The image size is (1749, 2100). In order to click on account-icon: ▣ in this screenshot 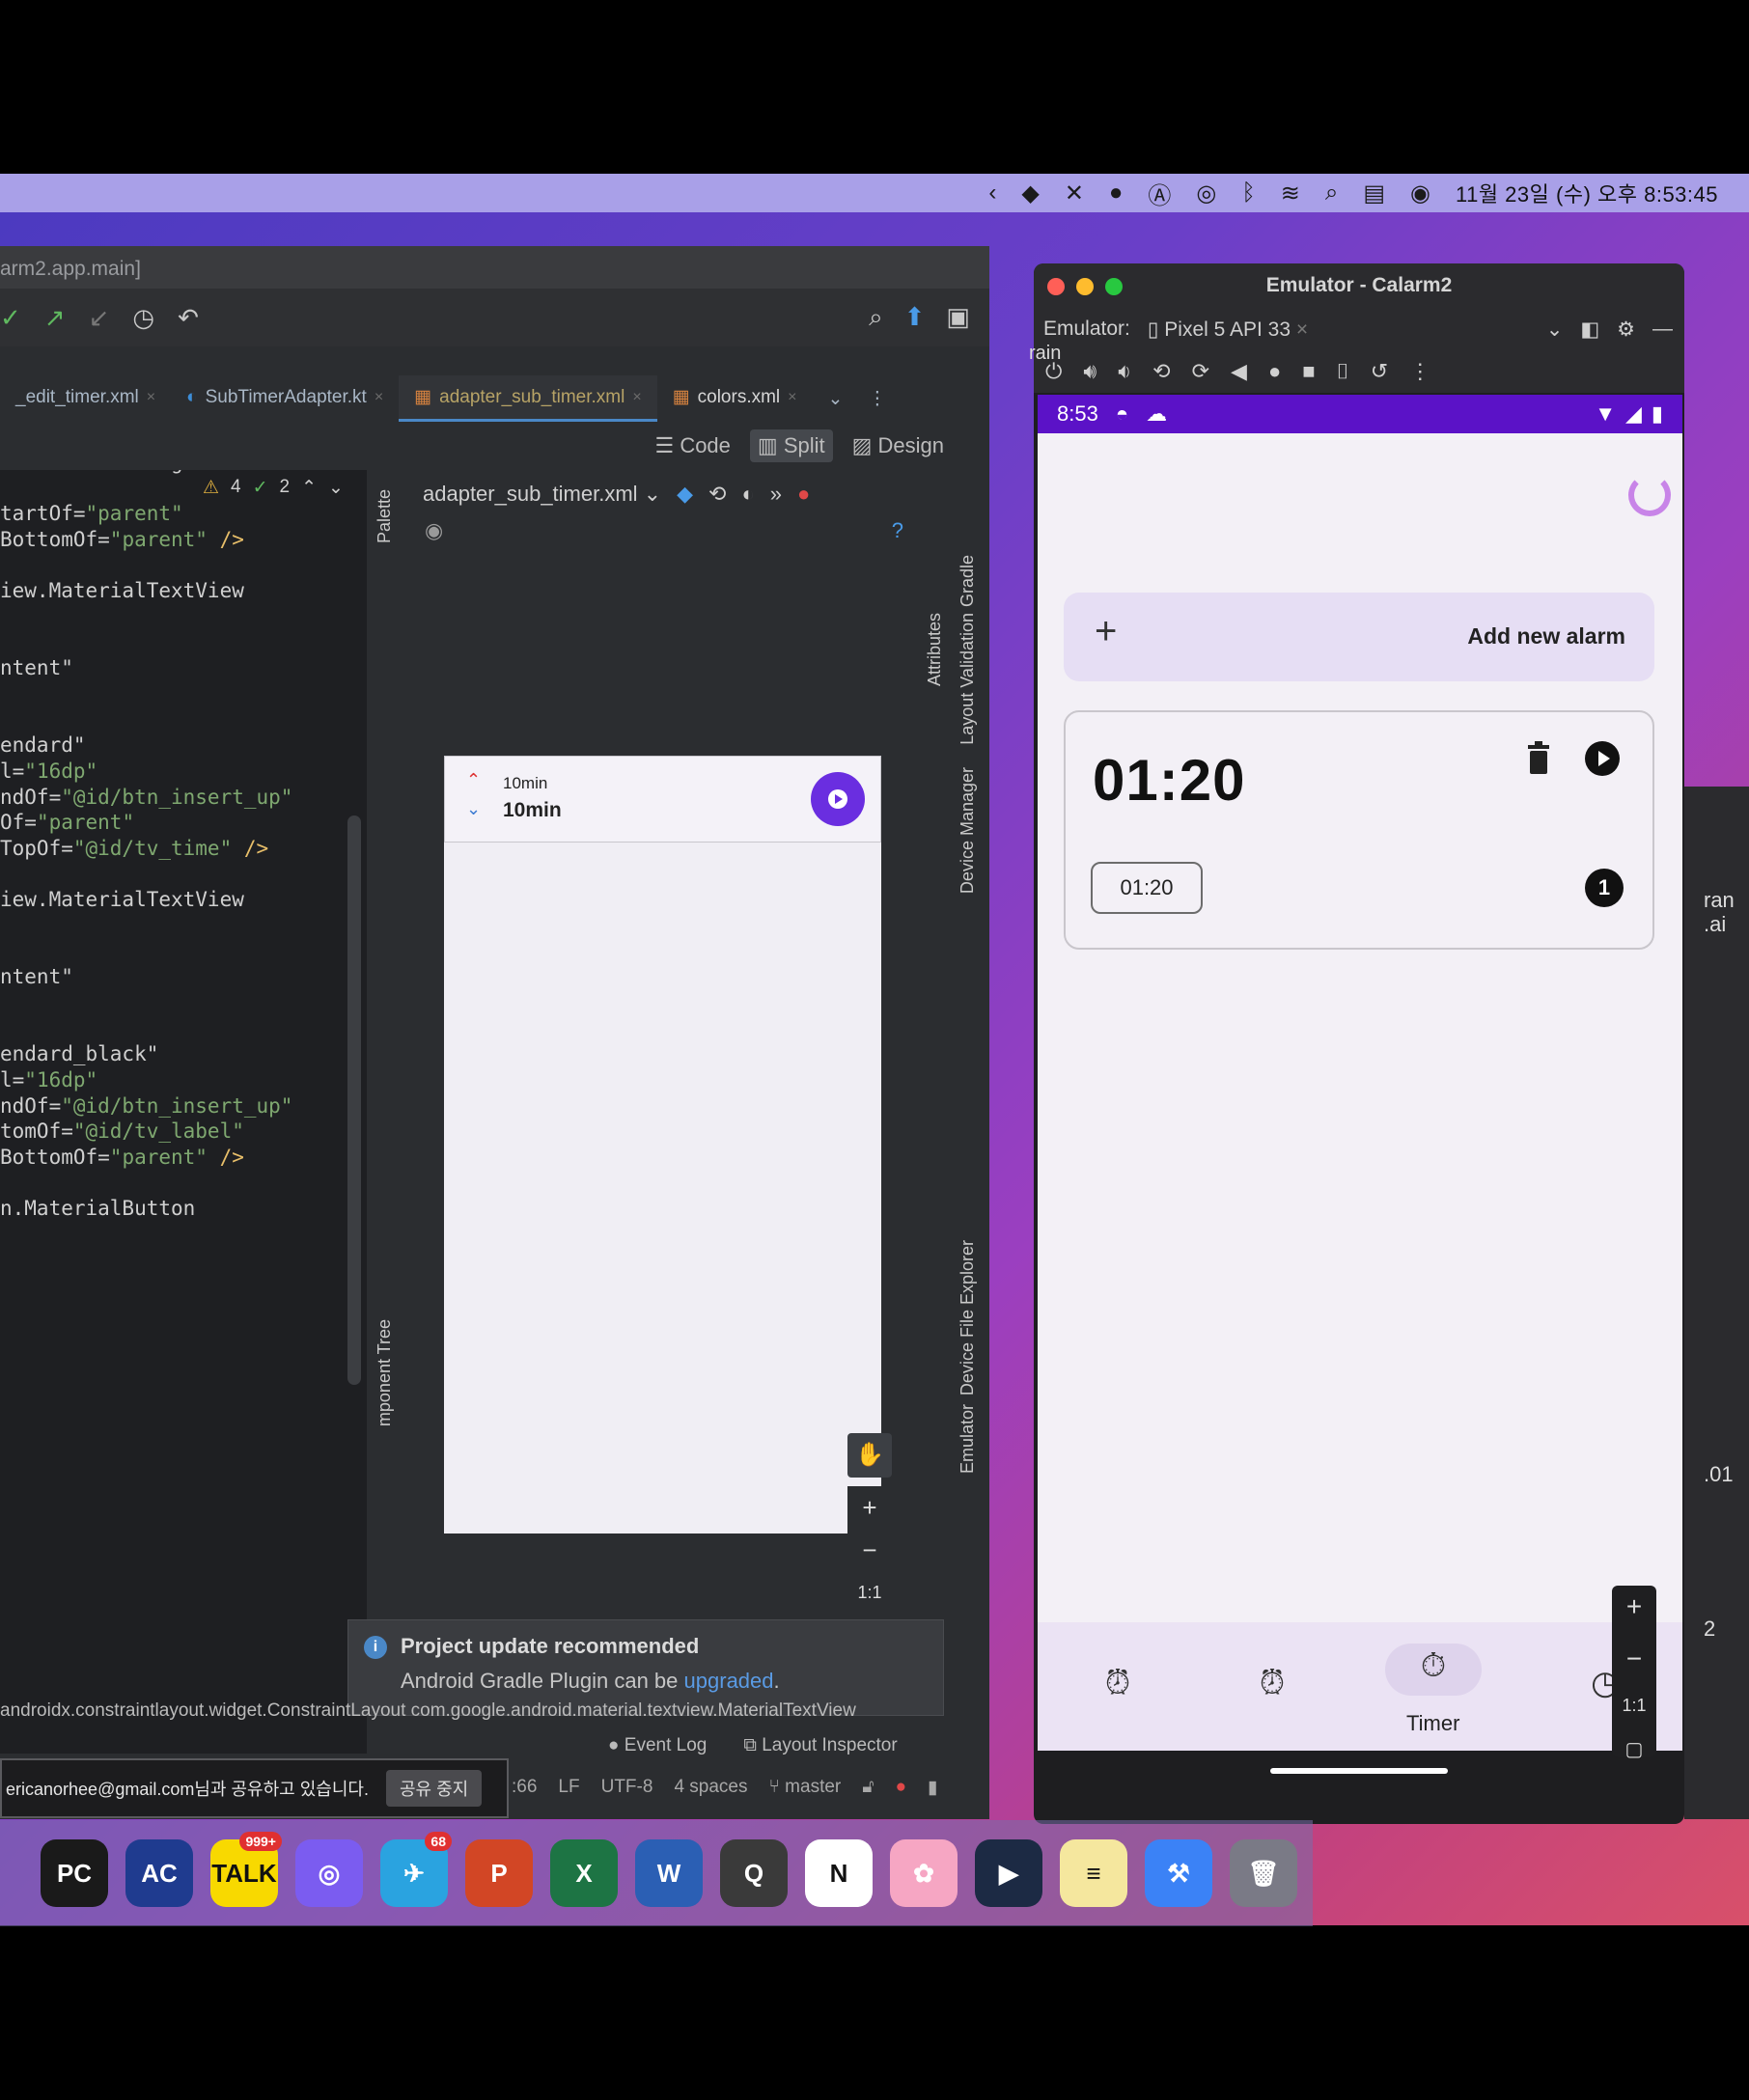, I will do `click(958, 317)`.